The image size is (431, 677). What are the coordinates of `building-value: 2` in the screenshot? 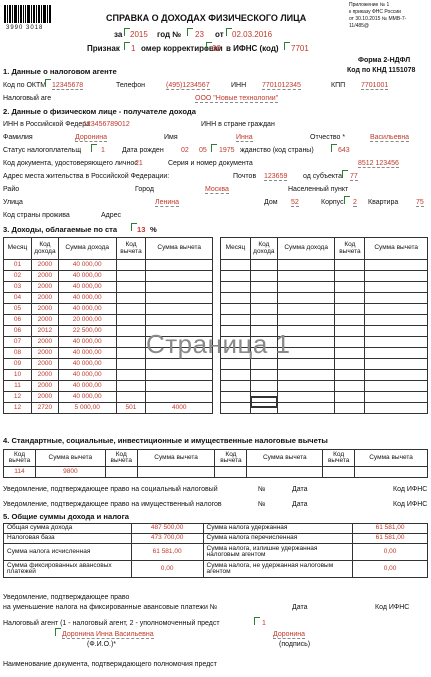 It's located at (355, 203).